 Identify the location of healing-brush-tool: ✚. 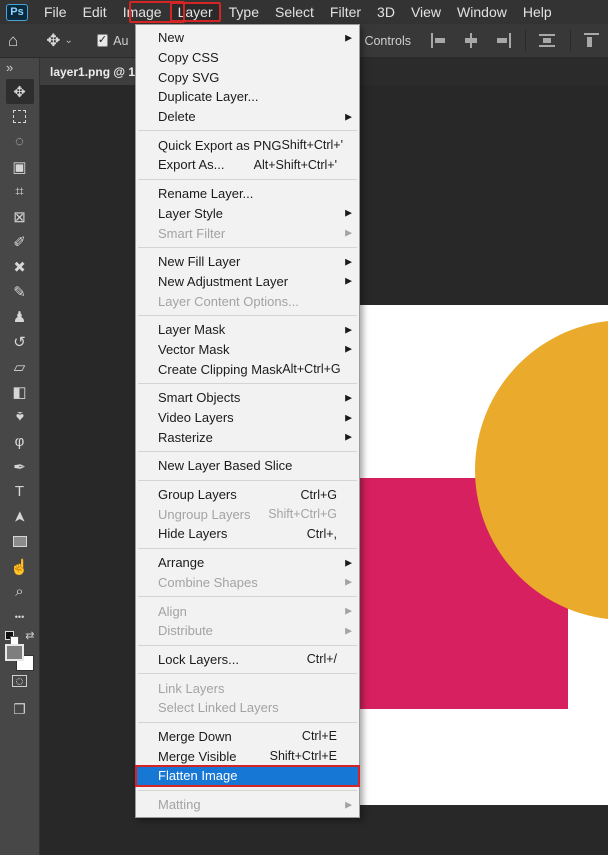
(20, 266).